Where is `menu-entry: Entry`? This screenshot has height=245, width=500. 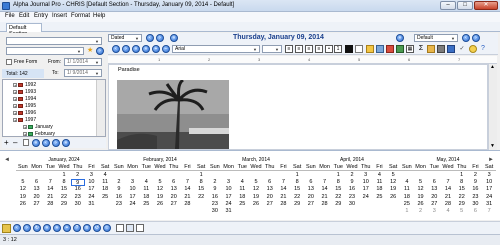 menu-entry: Entry is located at coordinates (41, 16).